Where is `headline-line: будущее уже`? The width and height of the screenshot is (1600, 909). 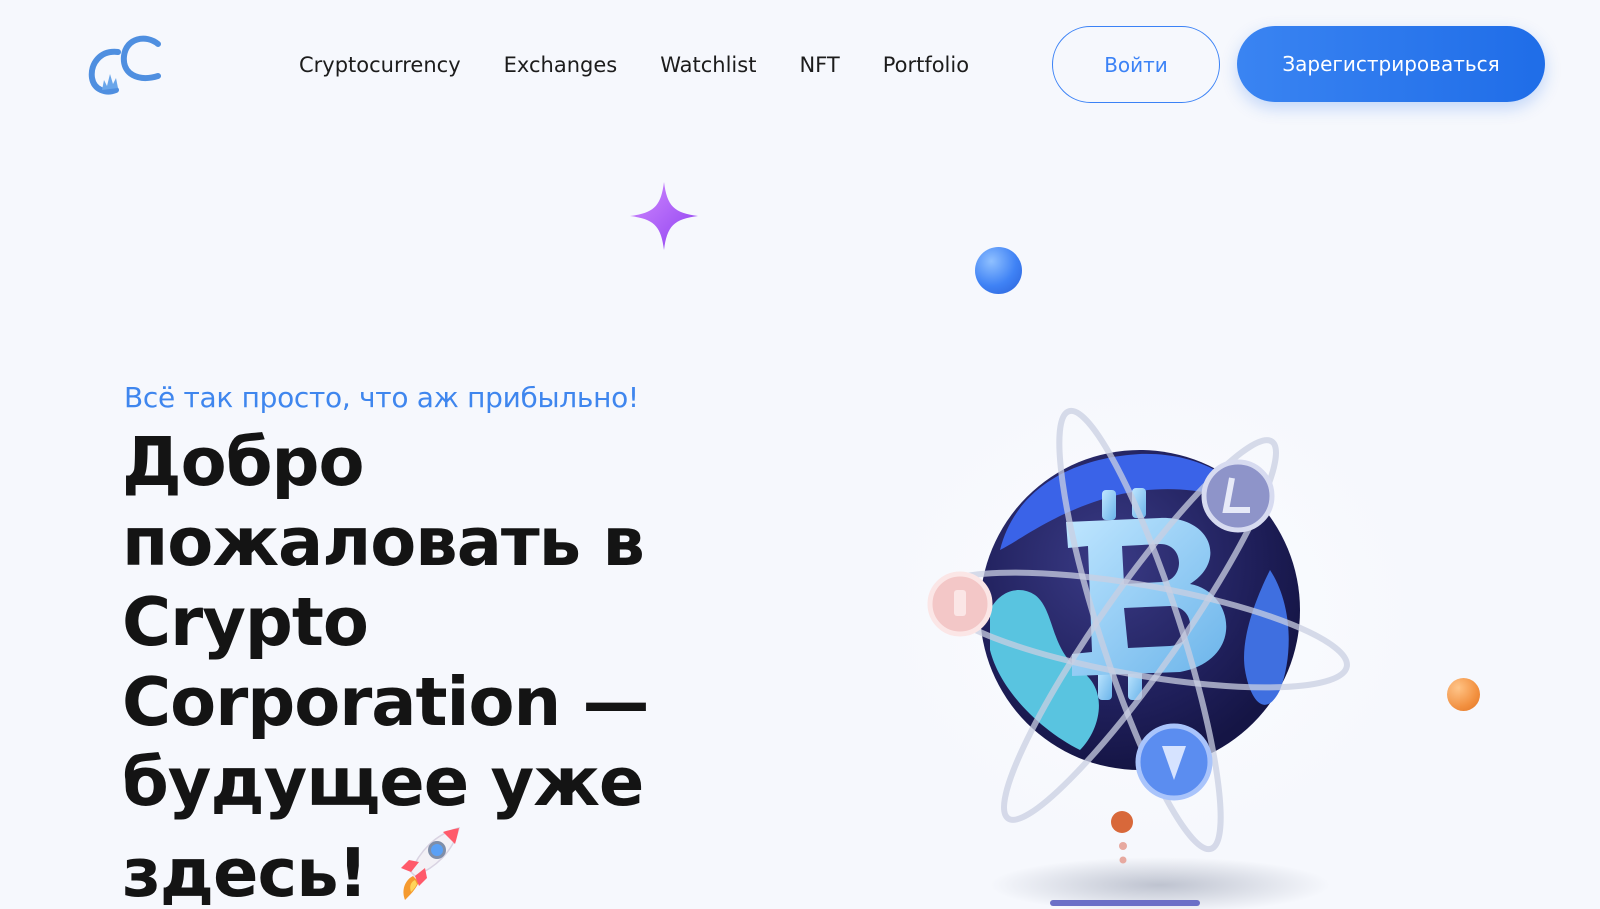
headline-line: будущее уже is located at coordinates (383, 782).